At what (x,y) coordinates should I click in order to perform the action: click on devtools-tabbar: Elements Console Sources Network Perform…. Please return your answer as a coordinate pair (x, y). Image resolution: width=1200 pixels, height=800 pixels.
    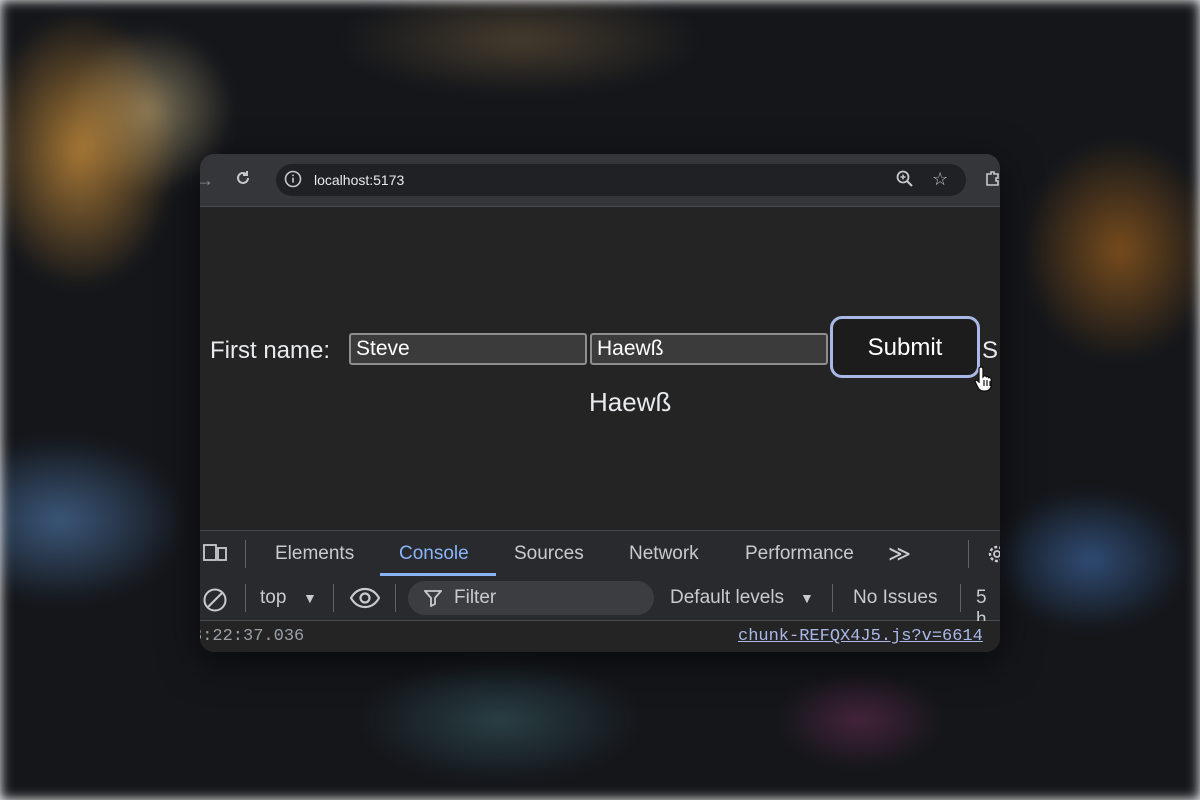
    Looking at the image, I should click on (600, 553).